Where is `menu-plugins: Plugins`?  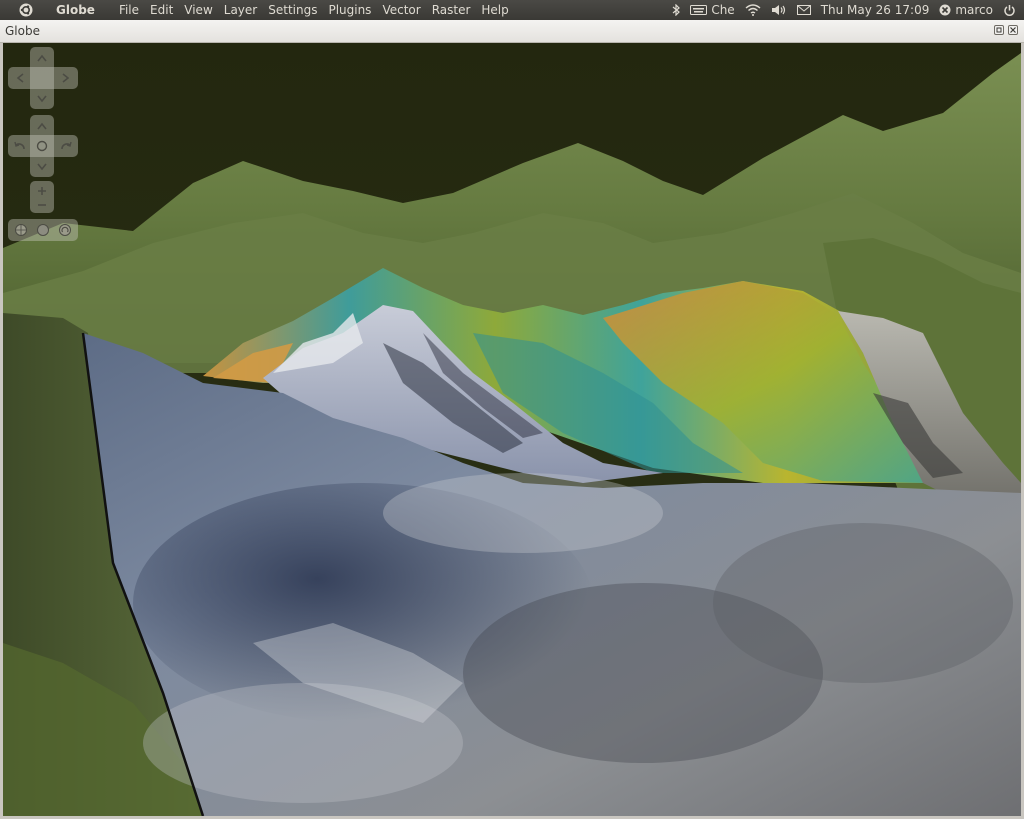 menu-plugins: Plugins is located at coordinates (349, 10).